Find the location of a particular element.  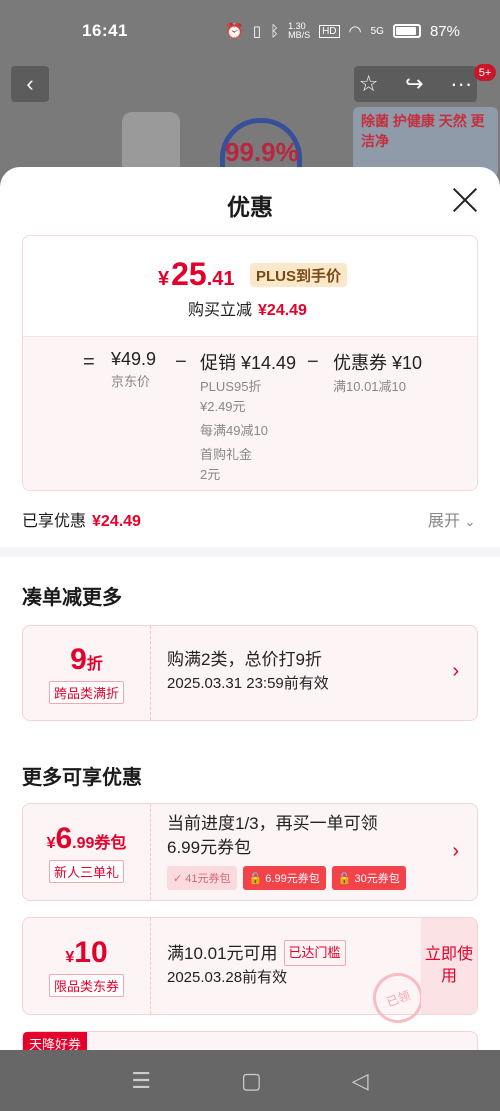

discount-tag: 跨品类满折 is located at coordinates (86, 692).